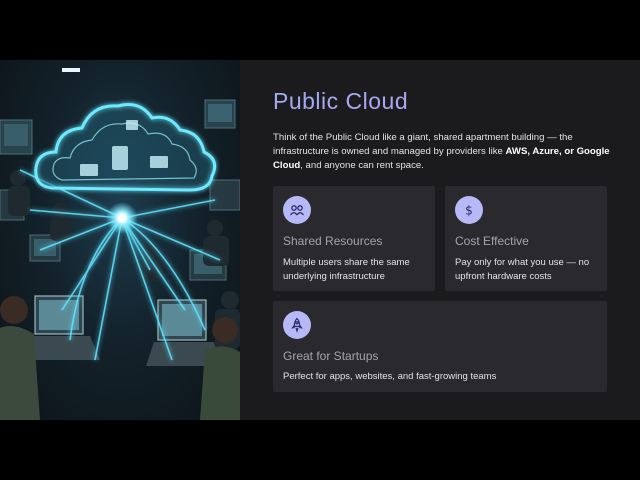 This screenshot has height=480, width=640. Describe the element at coordinates (362, 165) in the screenshot. I see `intro-text-after: , and anyone can rent space.` at that location.